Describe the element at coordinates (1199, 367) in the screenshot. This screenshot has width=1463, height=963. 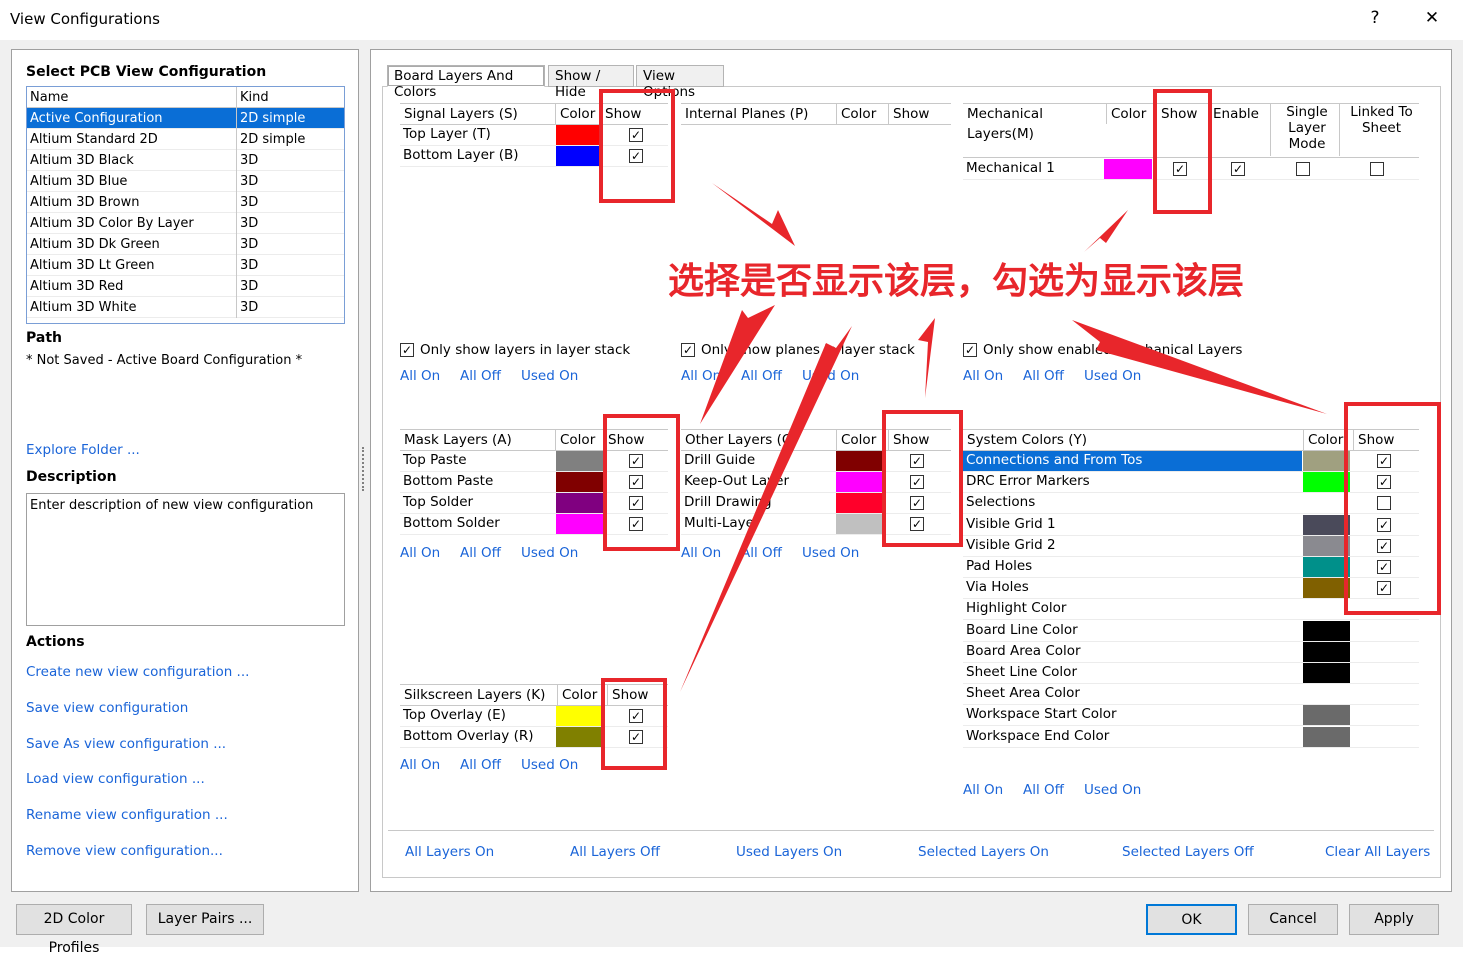
I see `arrow-system` at that location.